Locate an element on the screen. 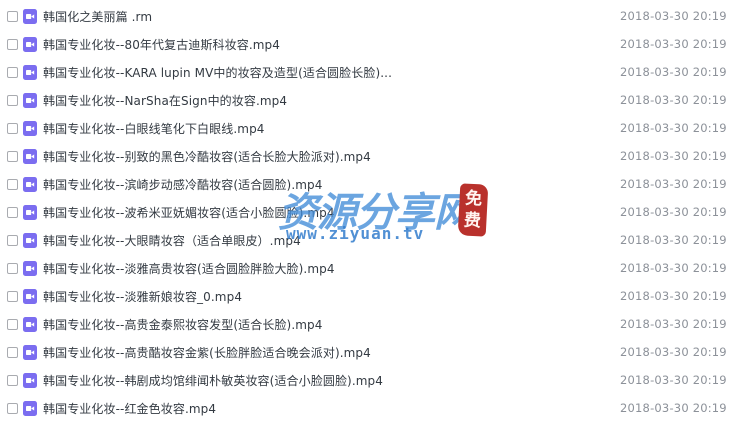 The height and width of the screenshot is (422, 750). file-name: 韩国专业化妆--淡雅新娘妆容_0.mp4 is located at coordinates (142, 296).